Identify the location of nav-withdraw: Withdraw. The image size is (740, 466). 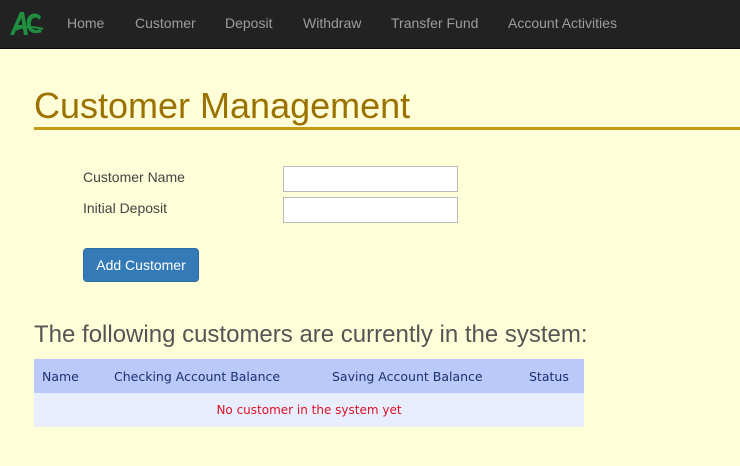
(332, 23).